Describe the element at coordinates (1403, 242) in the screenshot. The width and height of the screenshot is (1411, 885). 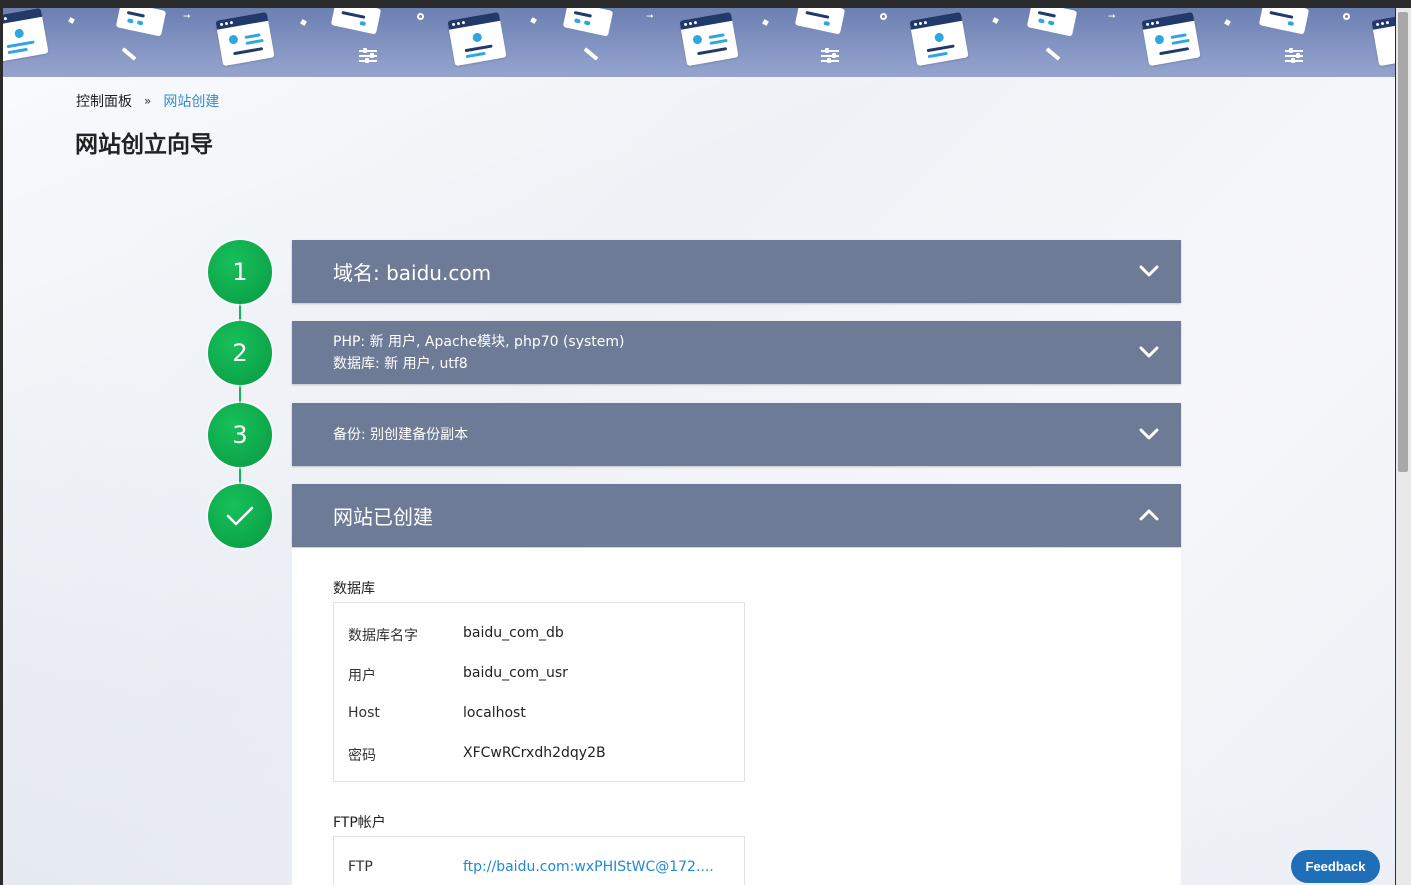
I see `scrollbar-thumb` at that location.